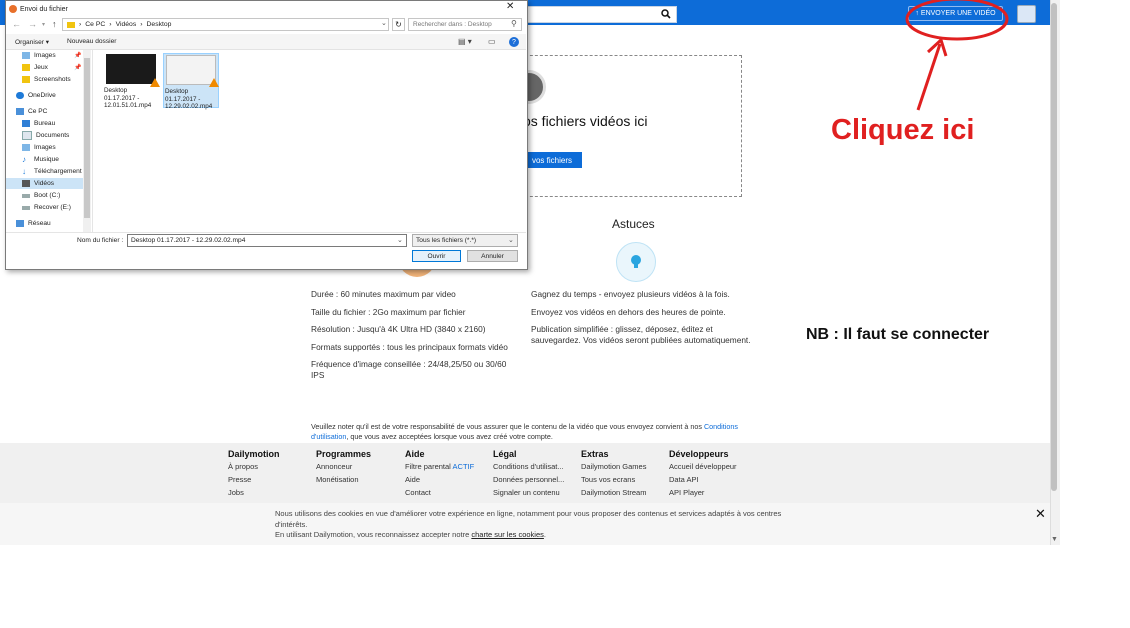 The height and width of the screenshot is (628, 1130). What do you see at coordinates (225, 24) in the screenshot?
I see `address-bar: › Ce PC › Vidéos › Desktop` at bounding box center [225, 24].